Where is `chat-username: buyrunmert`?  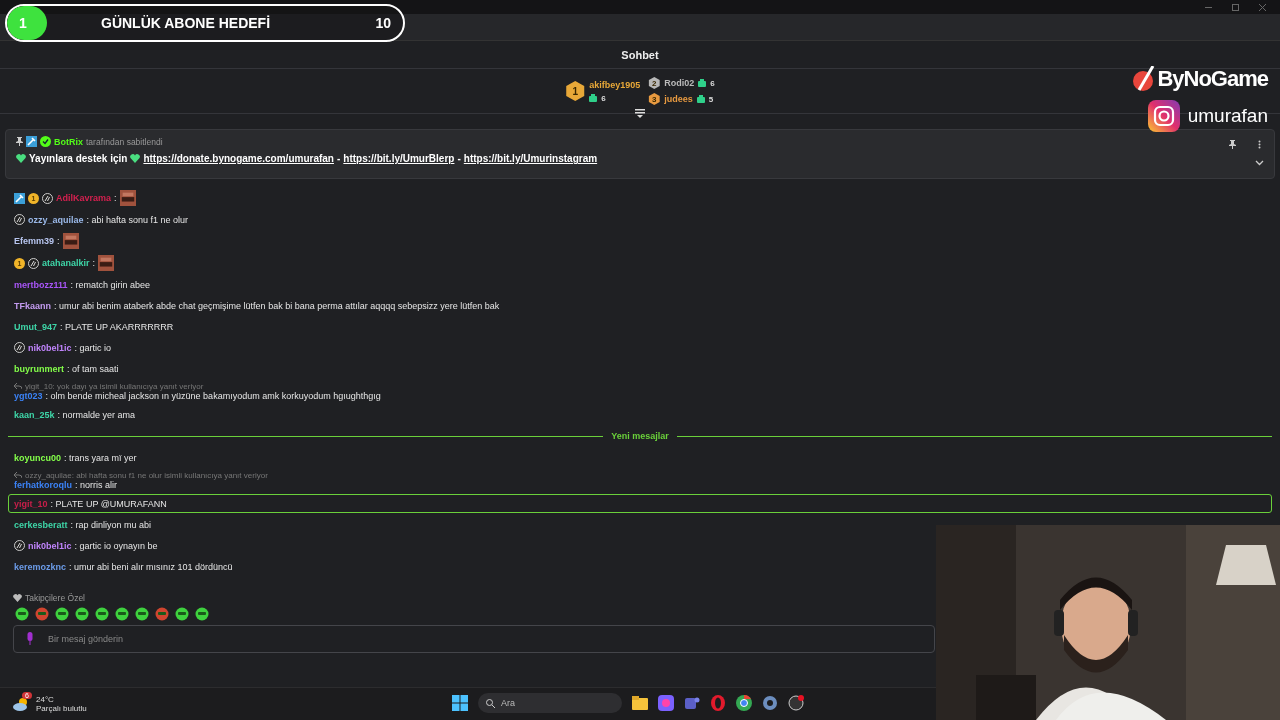 chat-username: buyrunmert is located at coordinates (39, 368).